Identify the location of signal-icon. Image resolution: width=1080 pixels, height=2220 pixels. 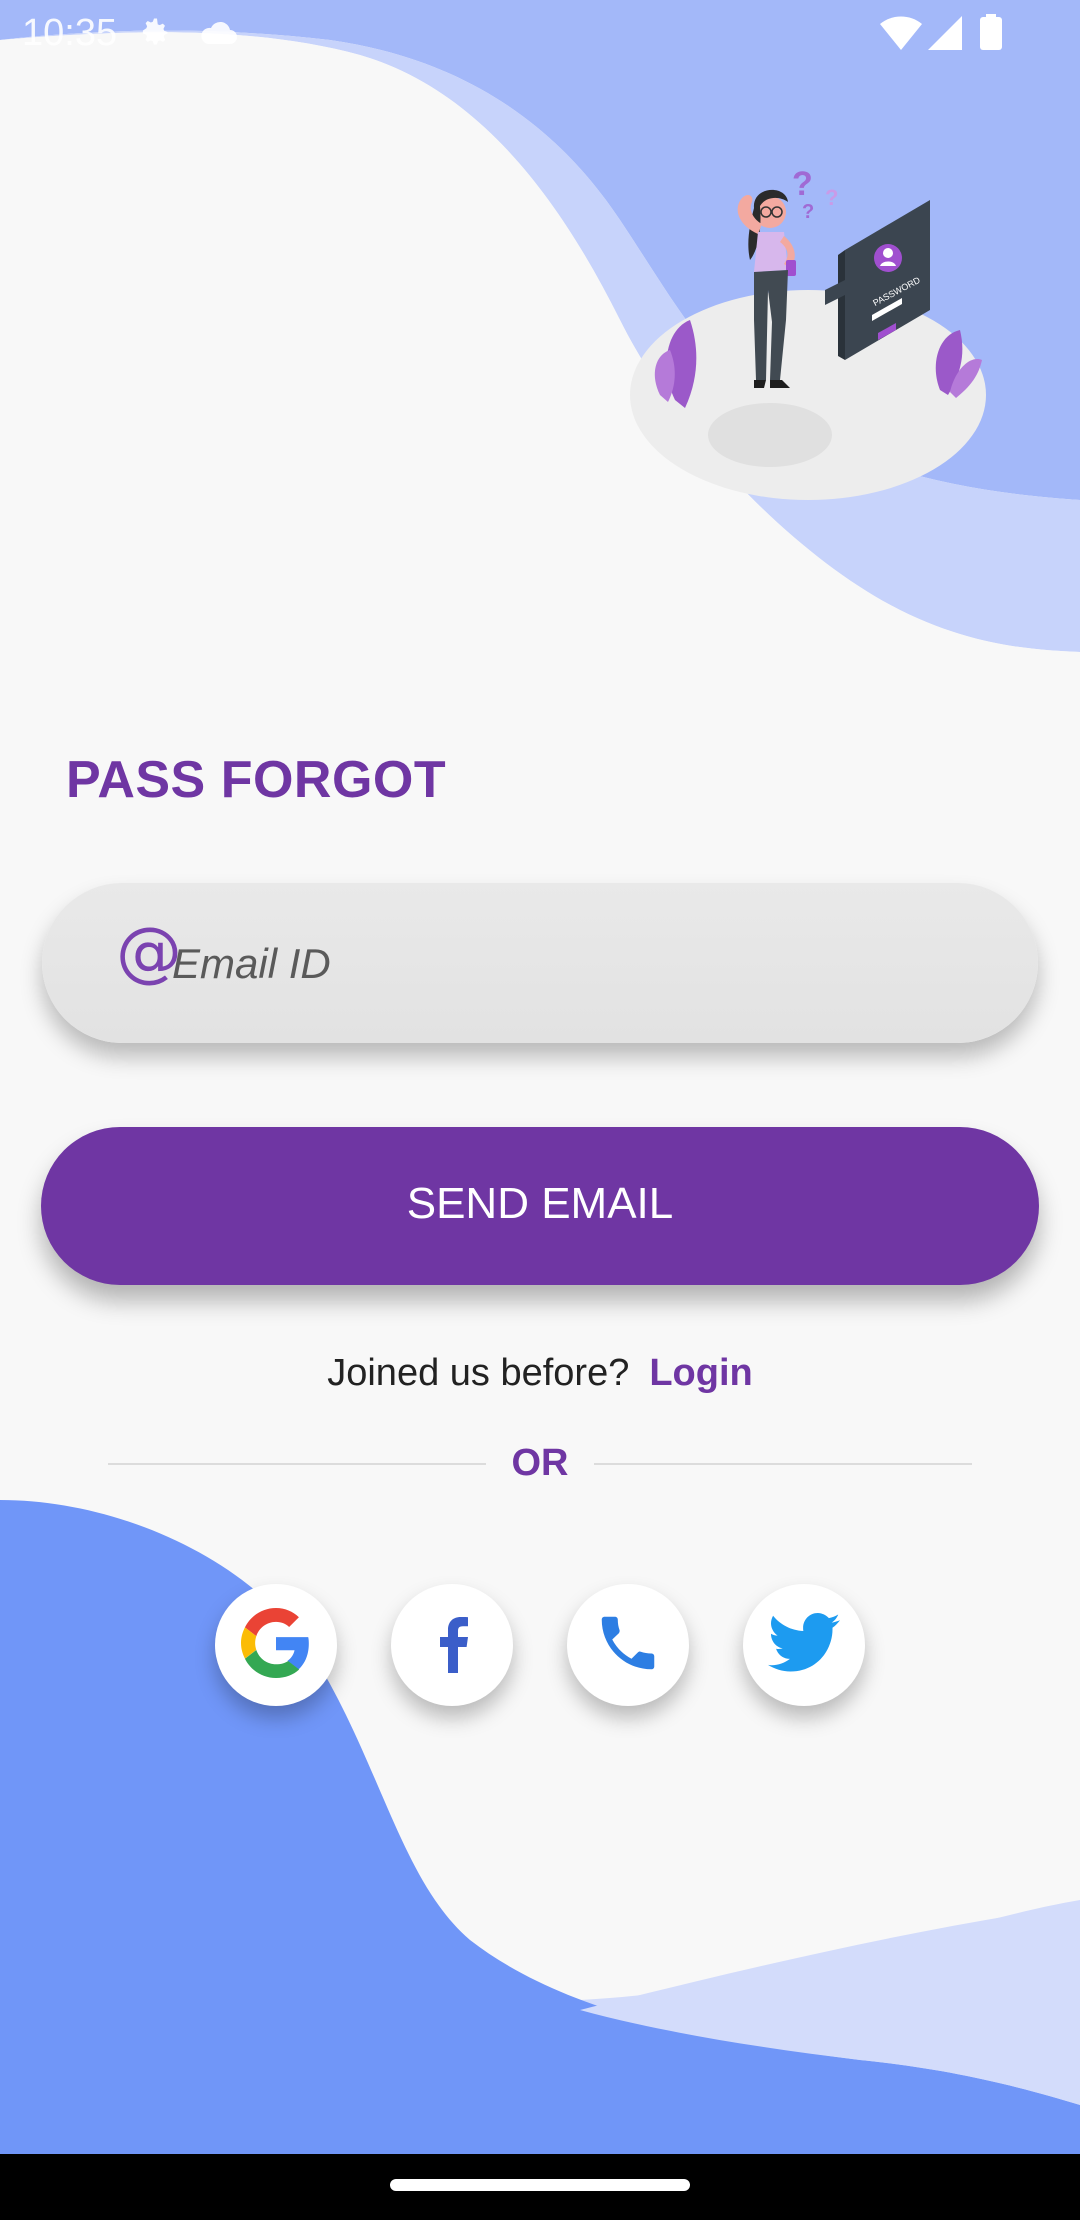
(945, 35).